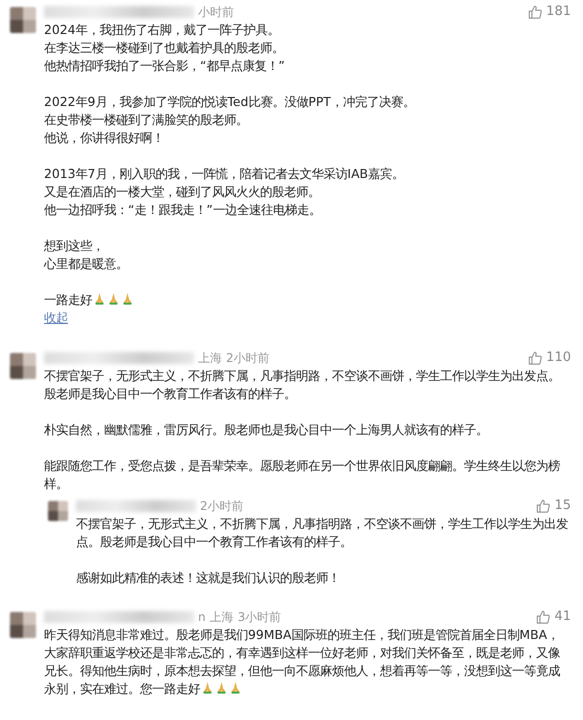 This screenshot has width=583, height=720. What do you see at coordinates (216, 12) in the screenshot?
I see `timestamp: 小时前` at bounding box center [216, 12].